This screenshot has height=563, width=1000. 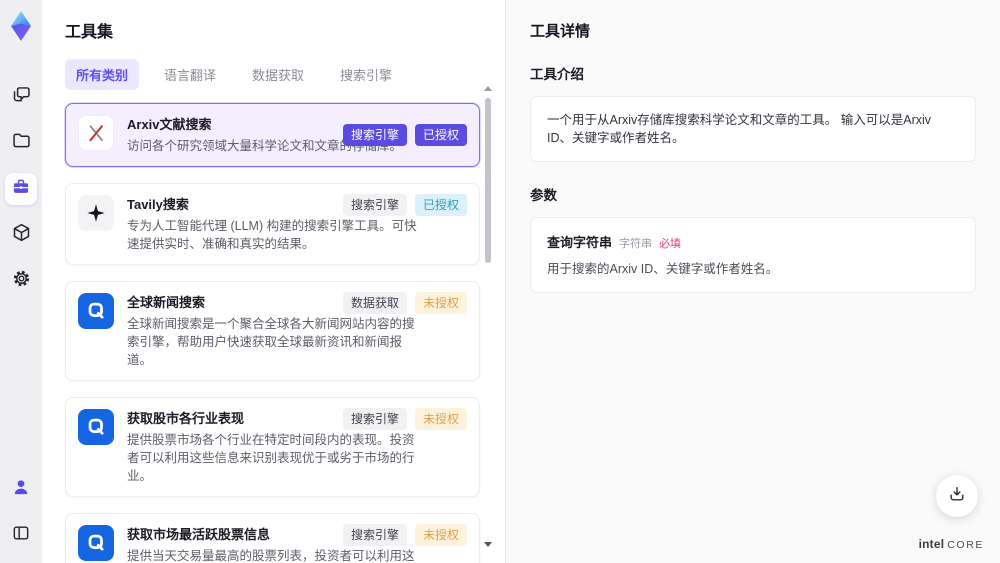 I want to click on category-tabs: 所有类别 语言翻译 数据获取 搜索引擎, so click(x=285, y=74).